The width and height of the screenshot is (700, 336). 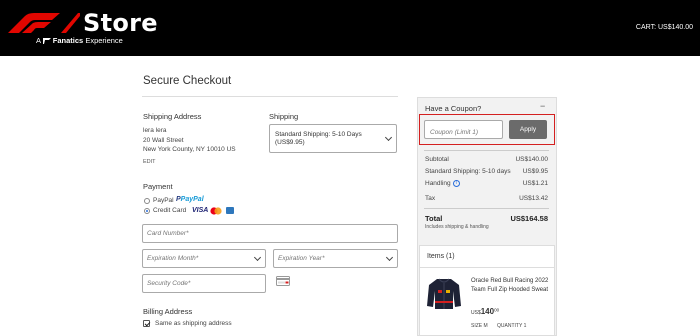 I want to click on f1-store-logo: Store A Fanatics Experience, so click(x=85, y=29).